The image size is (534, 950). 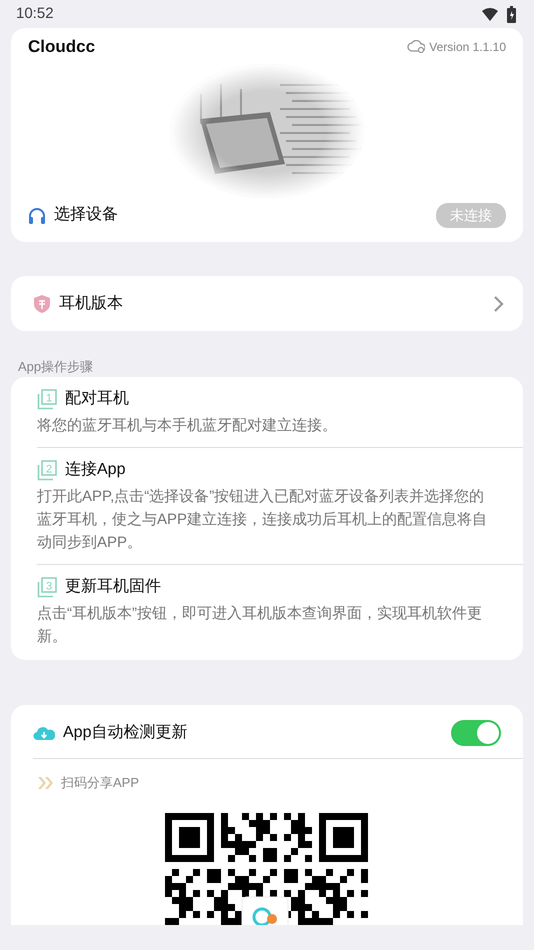 What do you see at coordinates (467, 47) in the screenshot?
I see `version-text: Version 1.1.10` at bounding box center [467, 47].